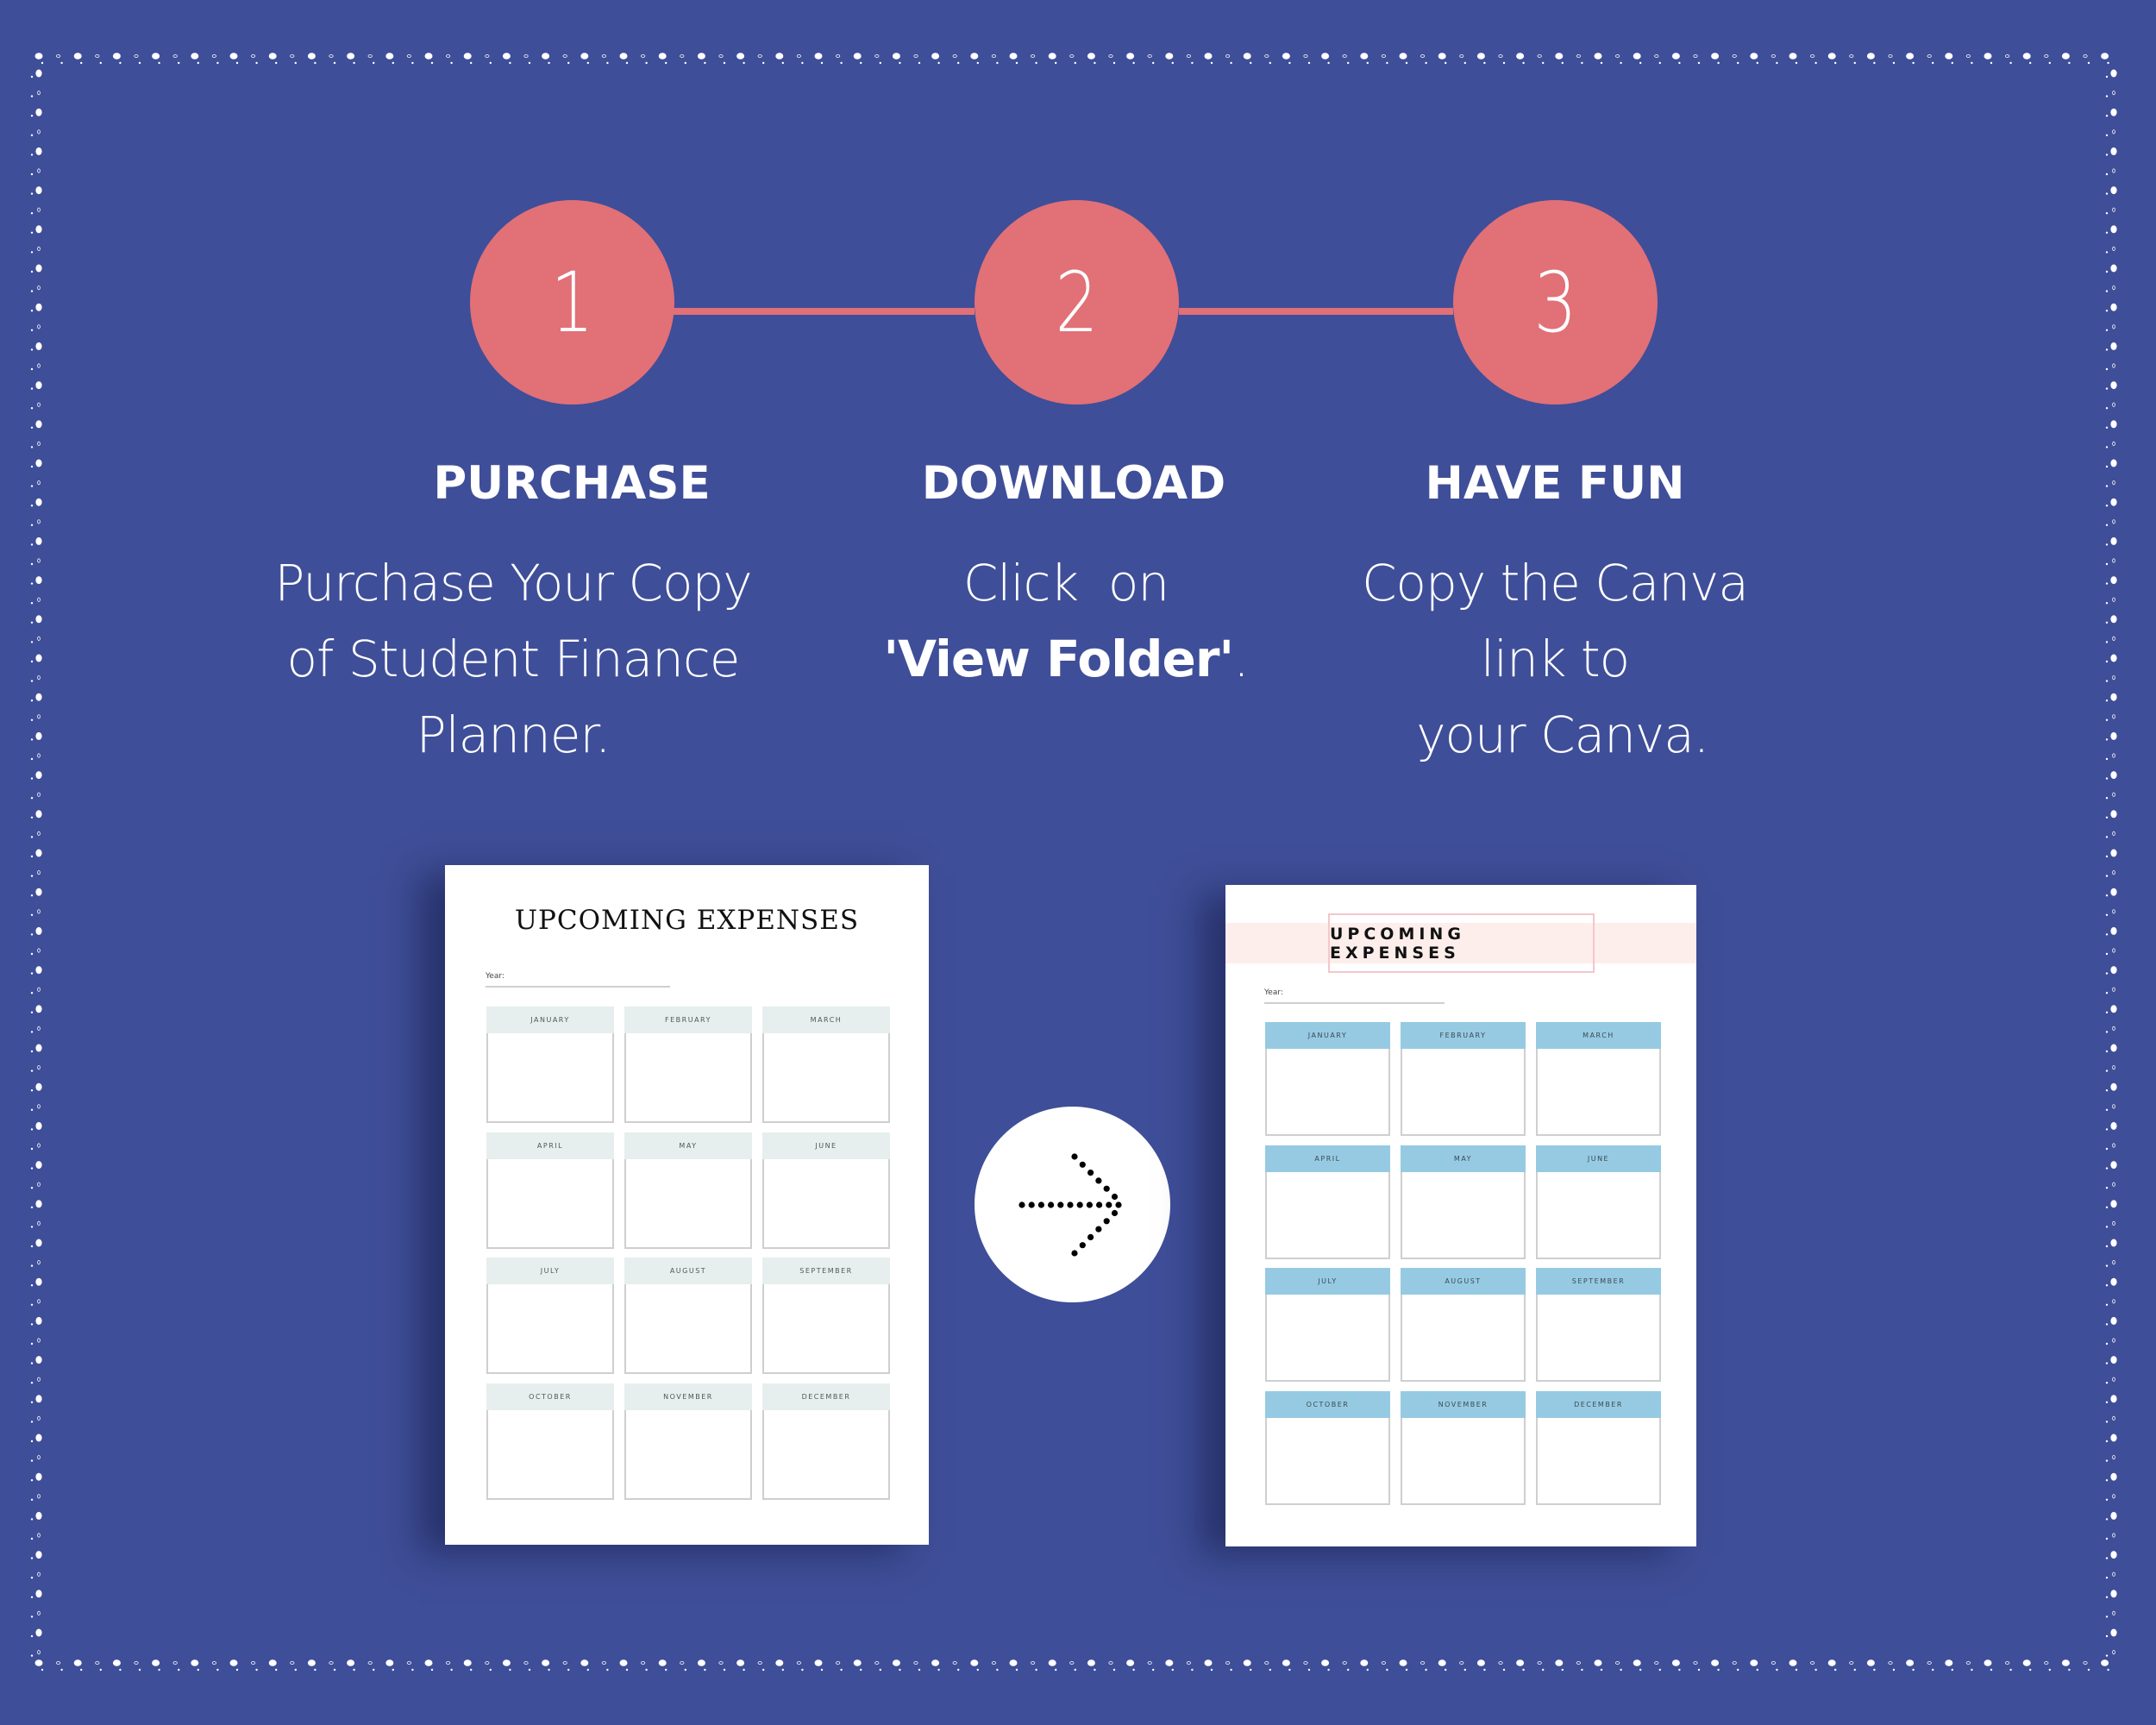 This screenshot has width=2156, height=1725. What do you see at coordinates (1555, 583) in the screenshot?
I see `step-3-line-1: Copy the Canva` at bounding box center [1555, 583].